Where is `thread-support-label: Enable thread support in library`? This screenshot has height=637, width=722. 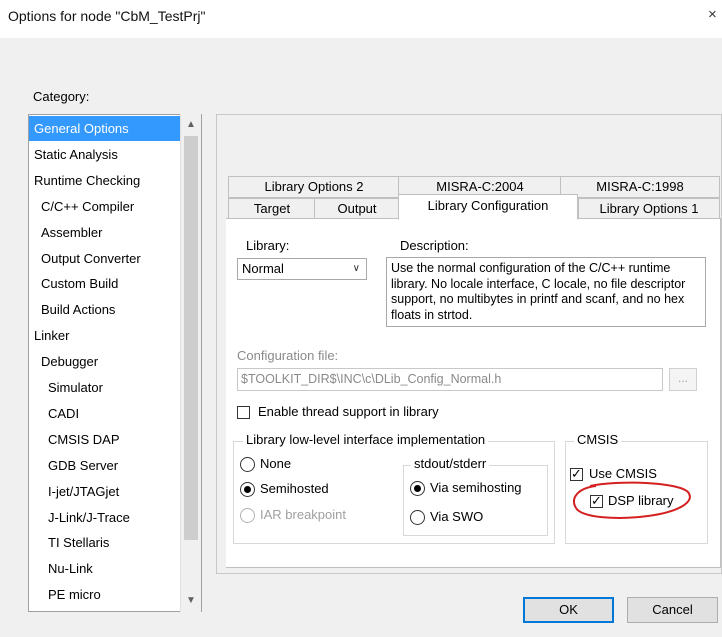 thread-support-label: Enable thread support in library is located at coordinates (348, 411).